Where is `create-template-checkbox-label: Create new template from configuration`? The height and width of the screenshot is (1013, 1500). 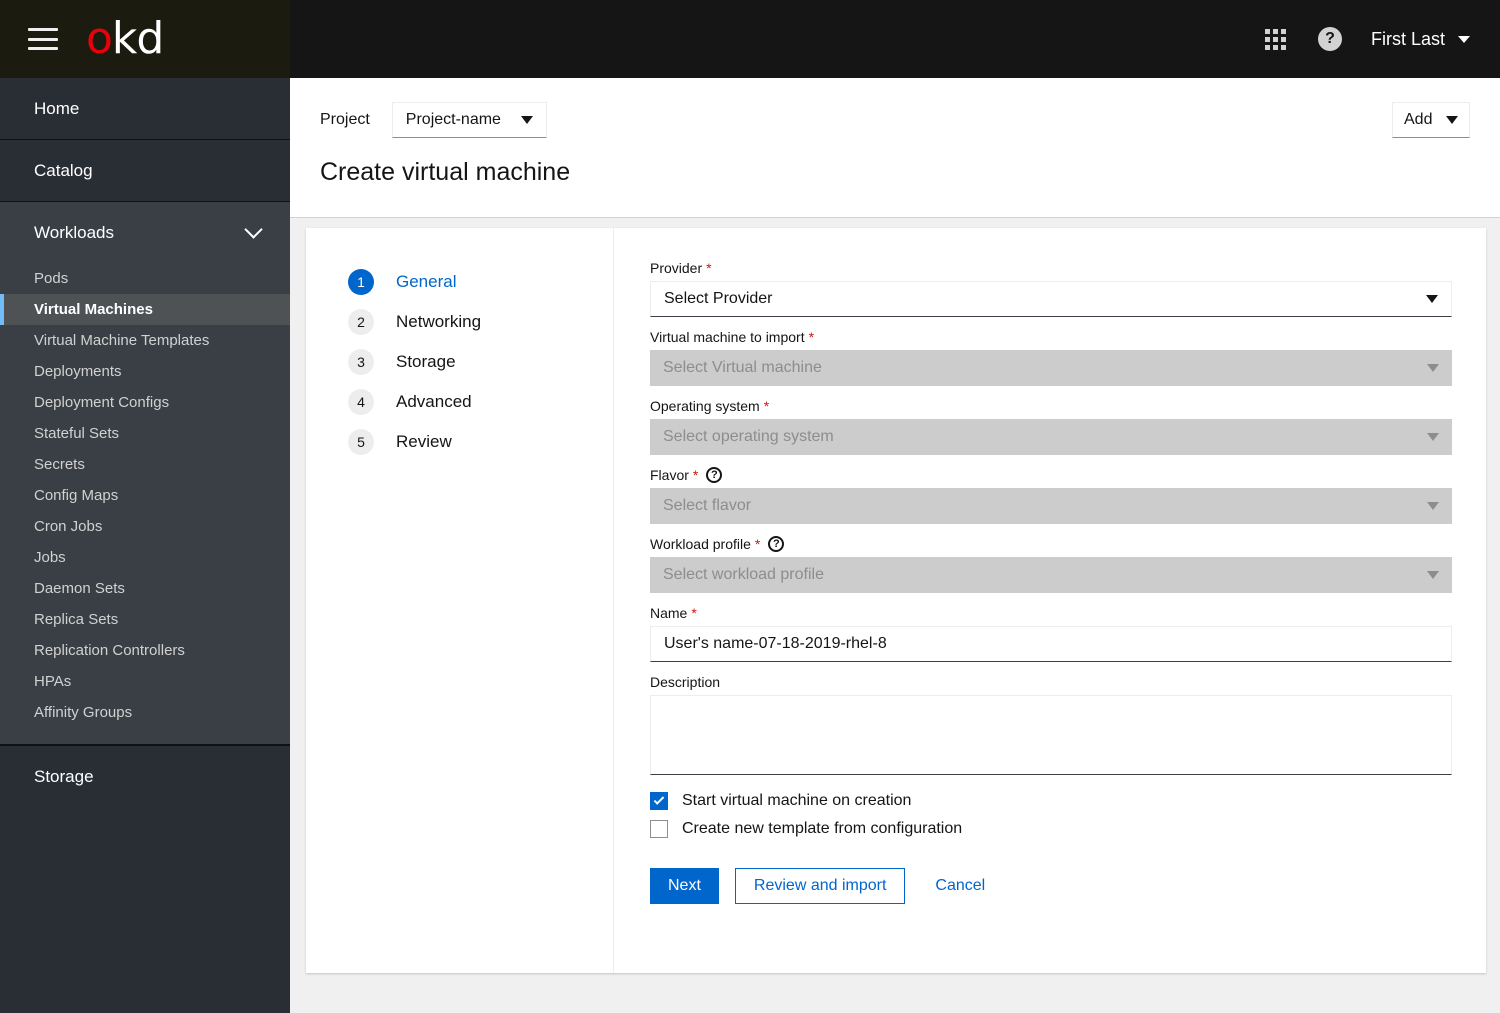 create-template-checkbox-label: Create new template from configuration is located at coordinates (822, 828).